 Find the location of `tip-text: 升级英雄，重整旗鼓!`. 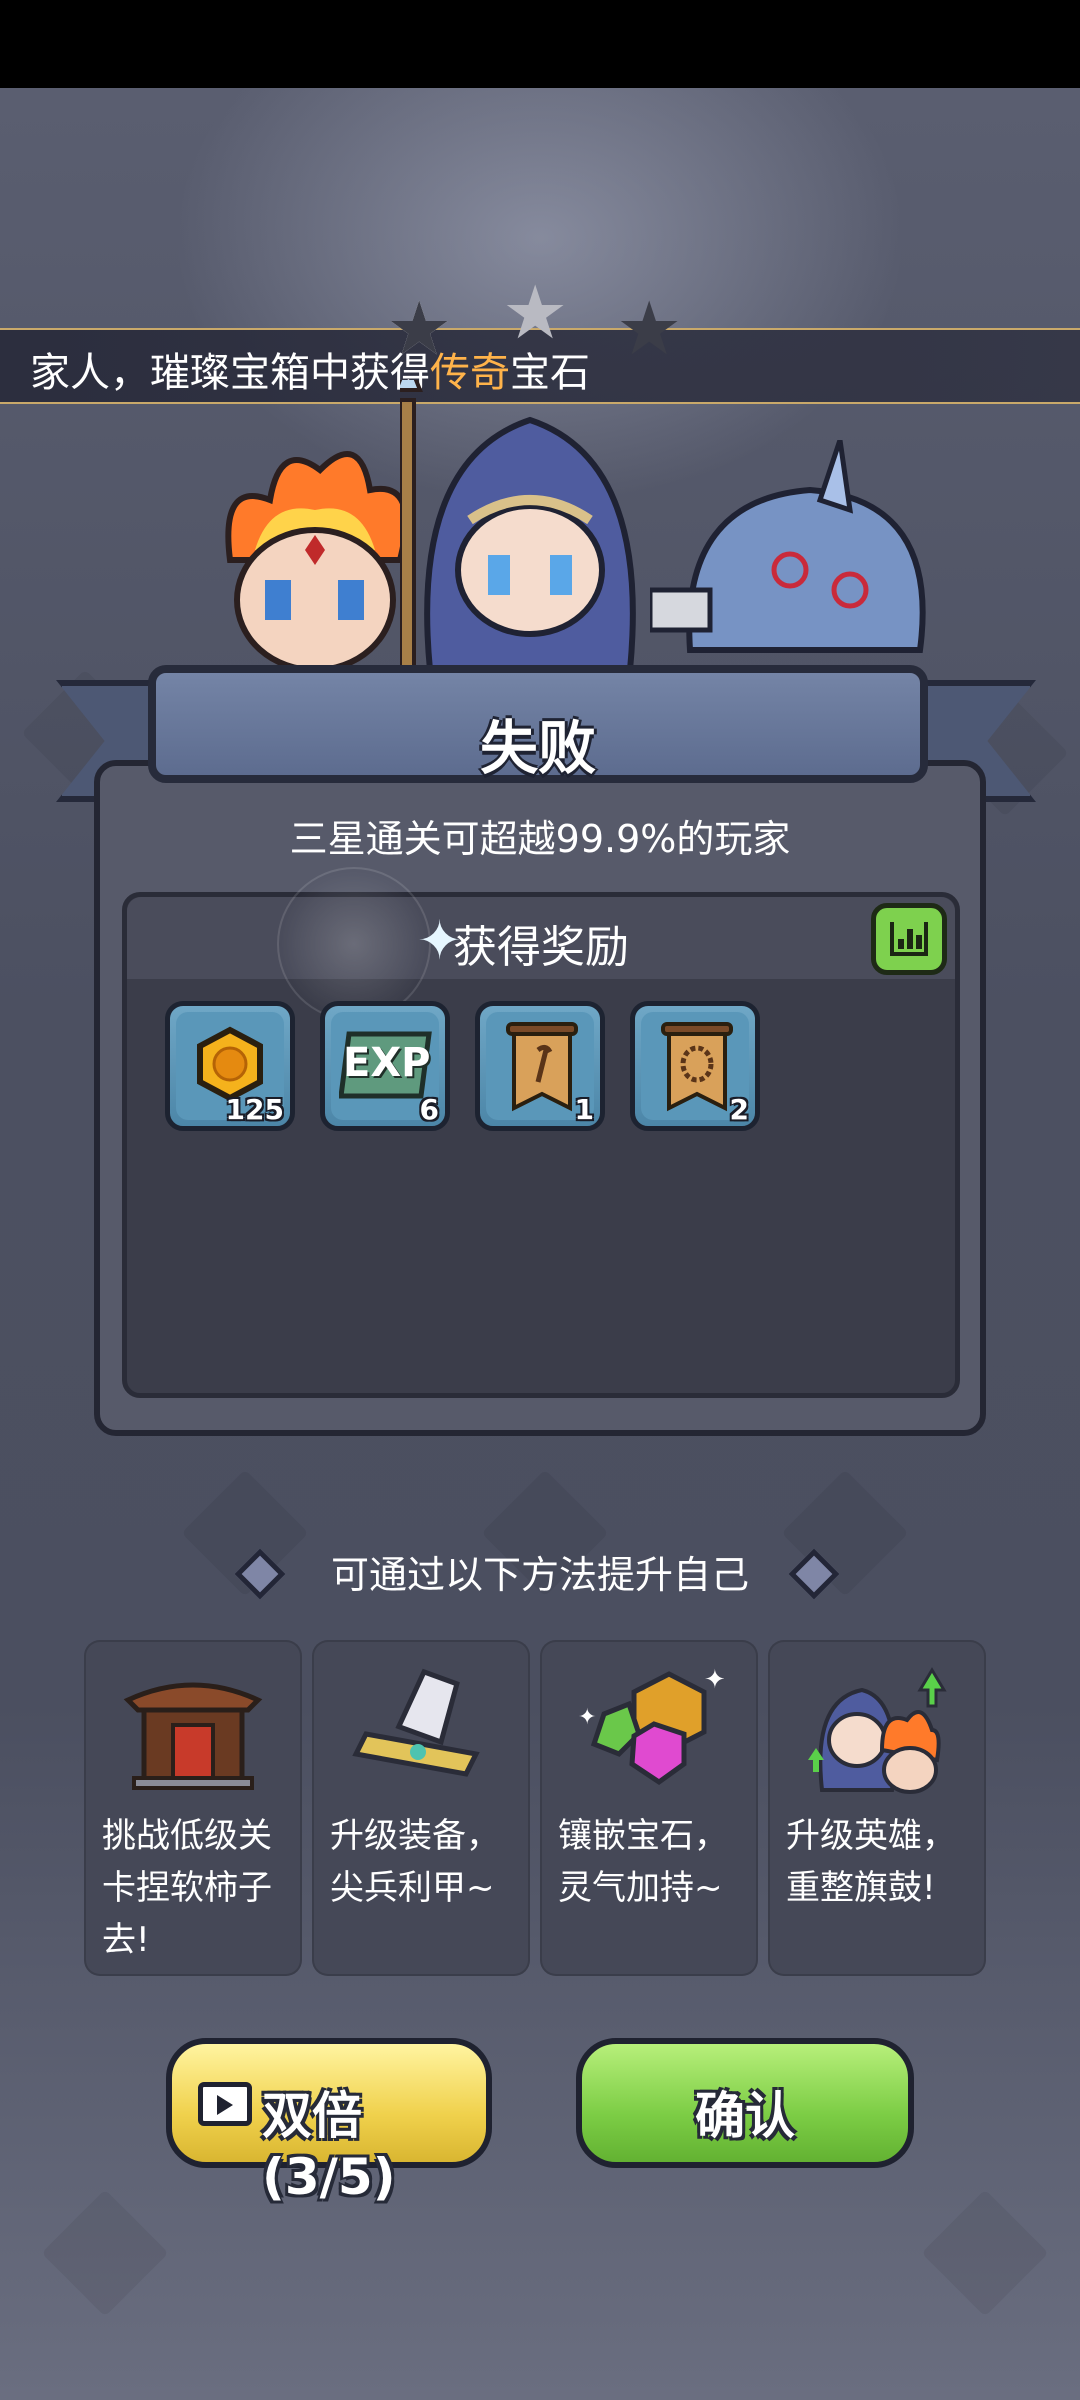

tip-text: 升级英雄，重整旗鼓! is located at coordinates (871, 1862).